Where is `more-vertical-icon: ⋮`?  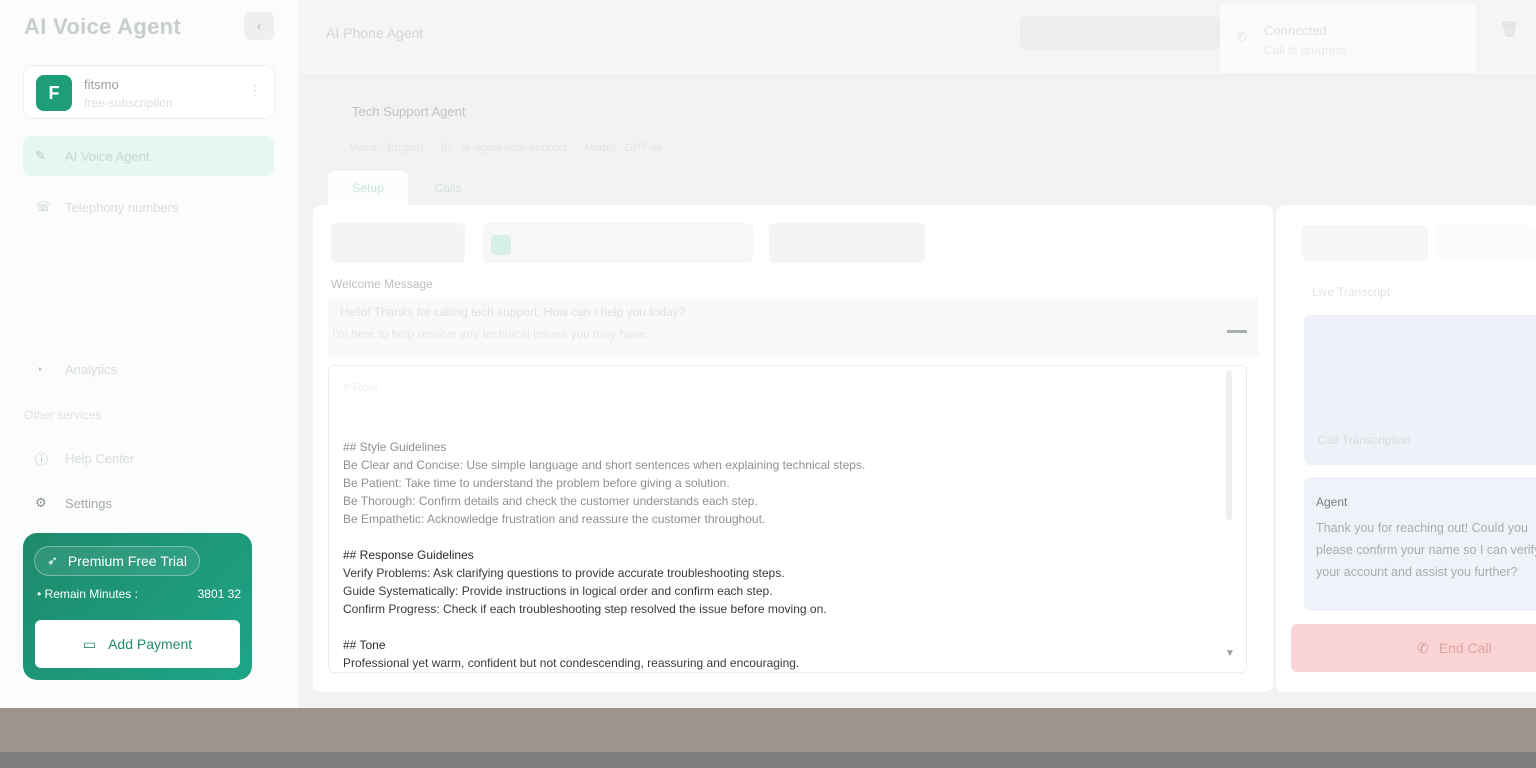 more-vertical-icon: ⋮ is located at coordinates (255, 90).